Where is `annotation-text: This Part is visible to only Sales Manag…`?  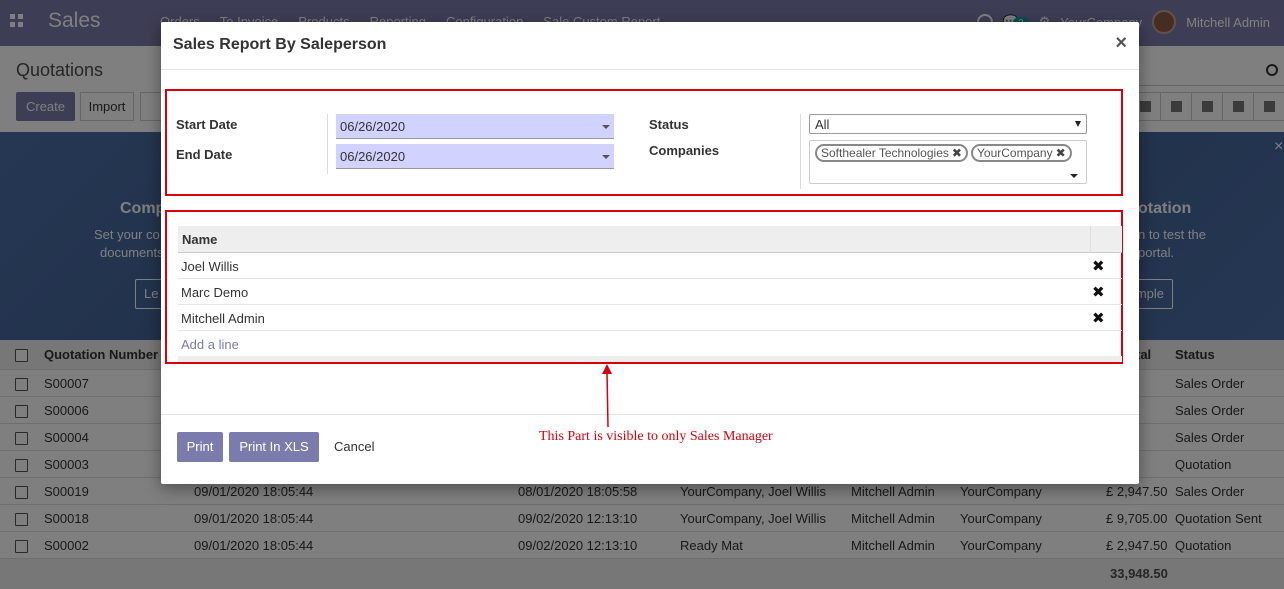
annotation-text: This Part is visible to only Sales Manag… is located at coordinates (656, 436).